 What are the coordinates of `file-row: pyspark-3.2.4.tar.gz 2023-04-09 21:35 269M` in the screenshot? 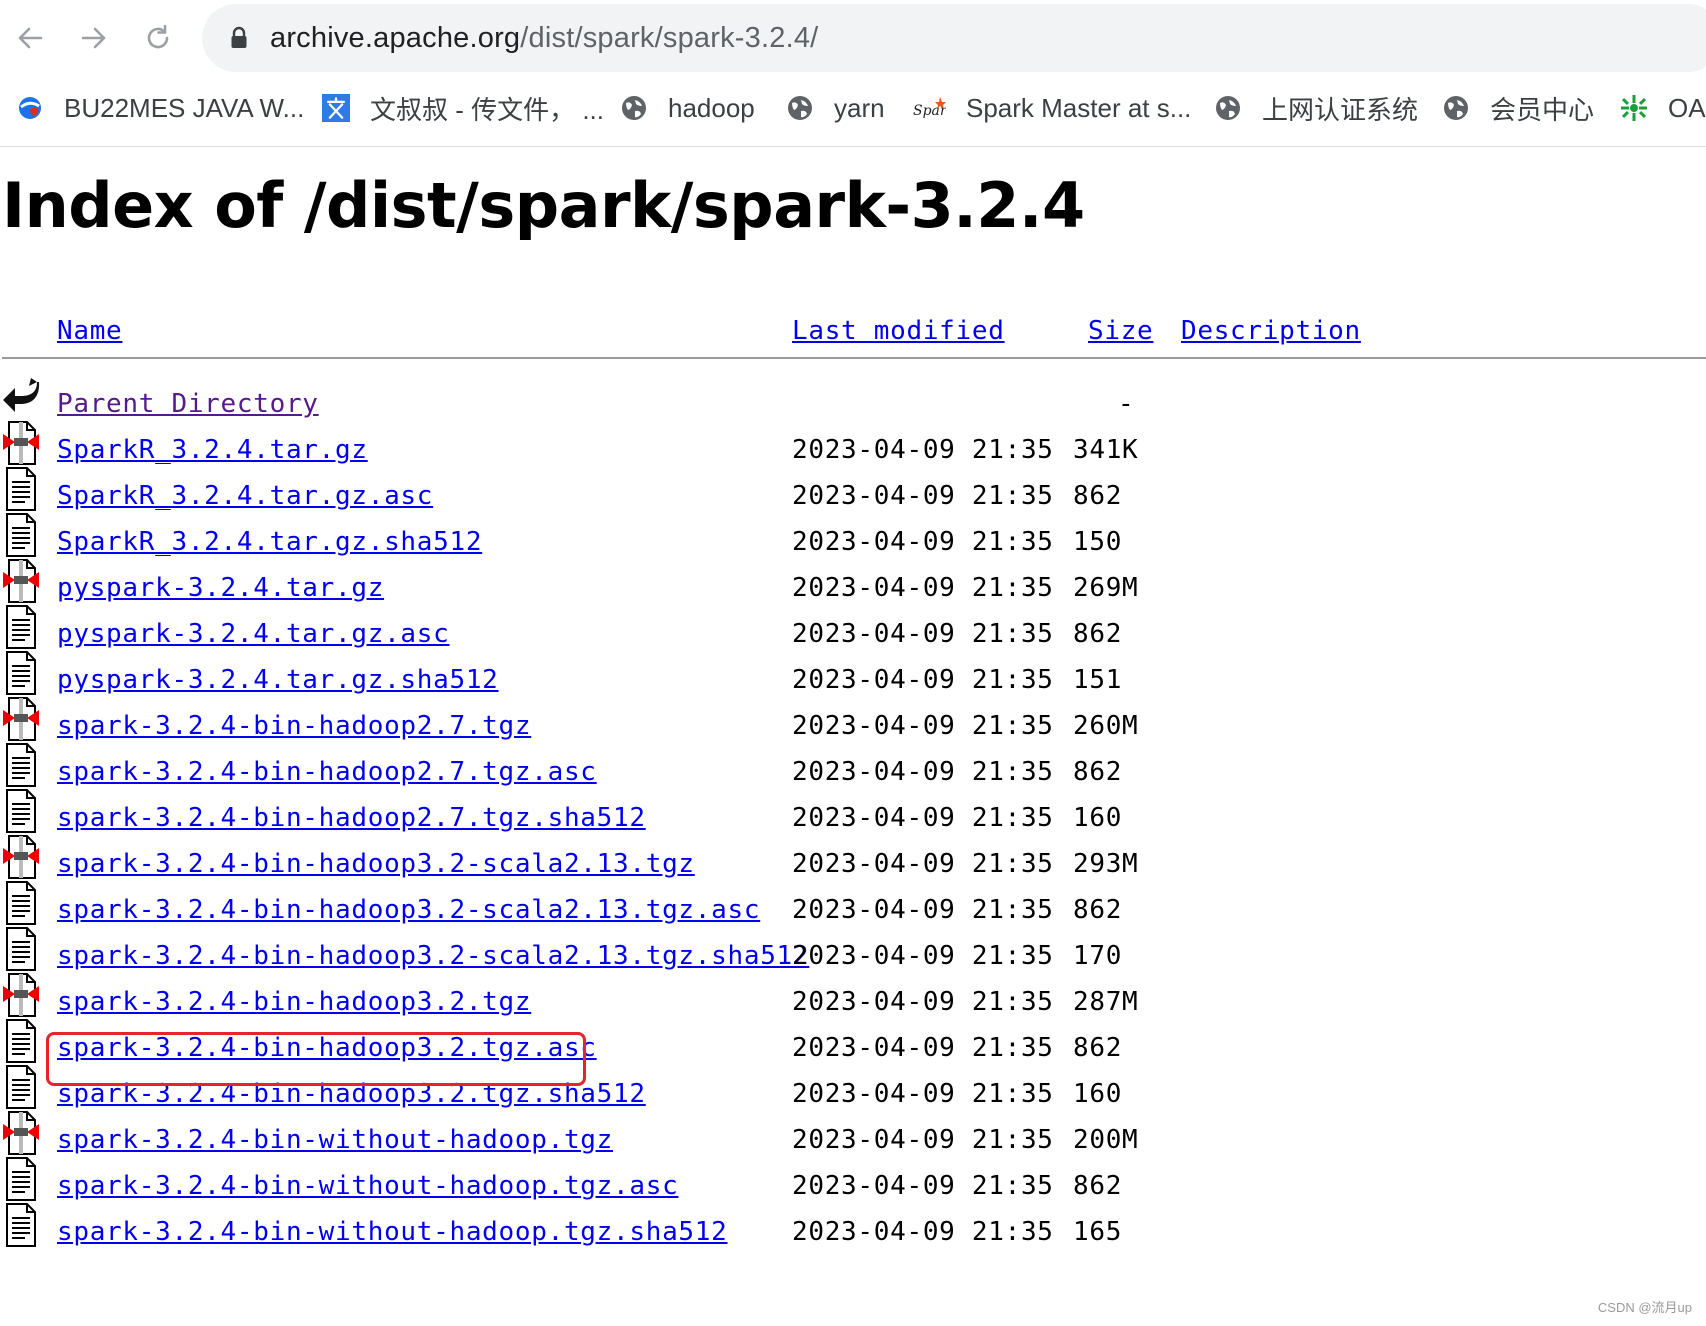 It's located at (853, 585).